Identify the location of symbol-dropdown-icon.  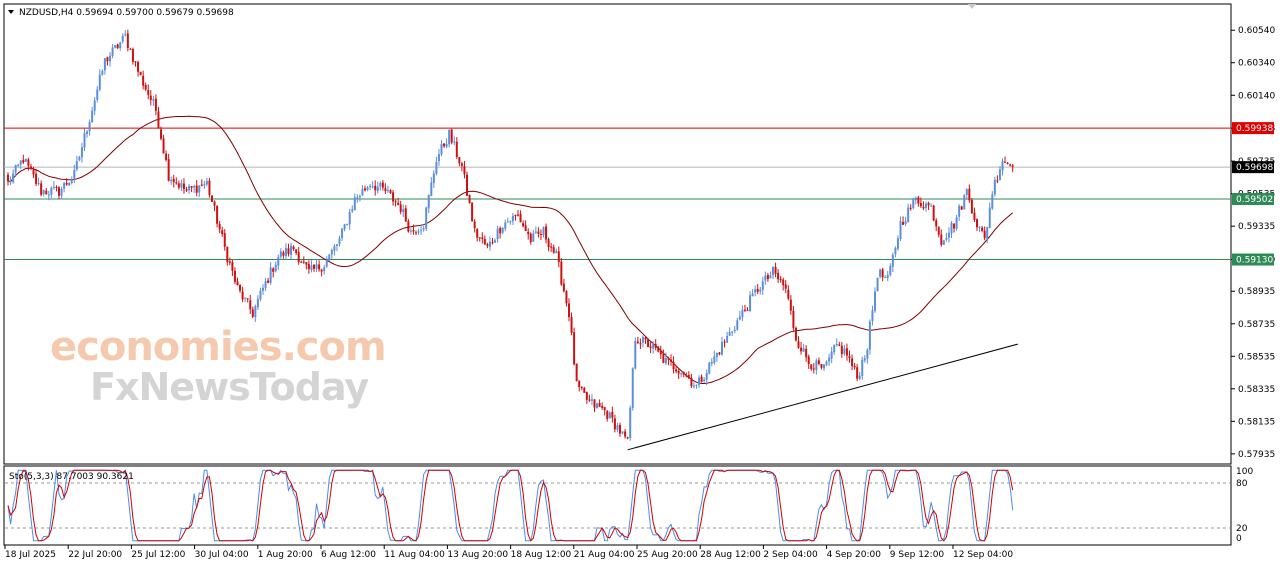
(11, 12).